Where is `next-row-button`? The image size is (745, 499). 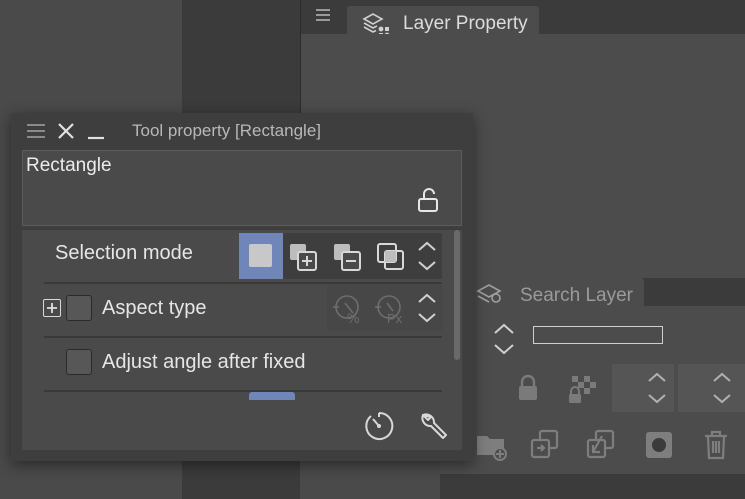
next-row-button is located at coordinates (272, 396).